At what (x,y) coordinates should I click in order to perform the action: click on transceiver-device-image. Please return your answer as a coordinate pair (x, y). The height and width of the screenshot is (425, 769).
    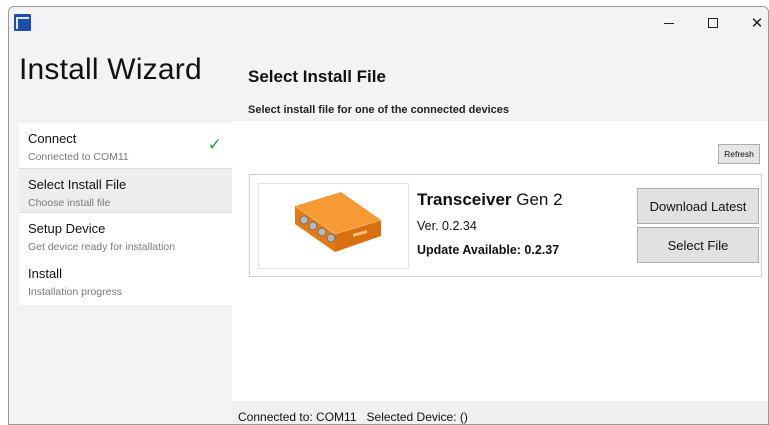
    Looking at the image, I should click on (333, 226).